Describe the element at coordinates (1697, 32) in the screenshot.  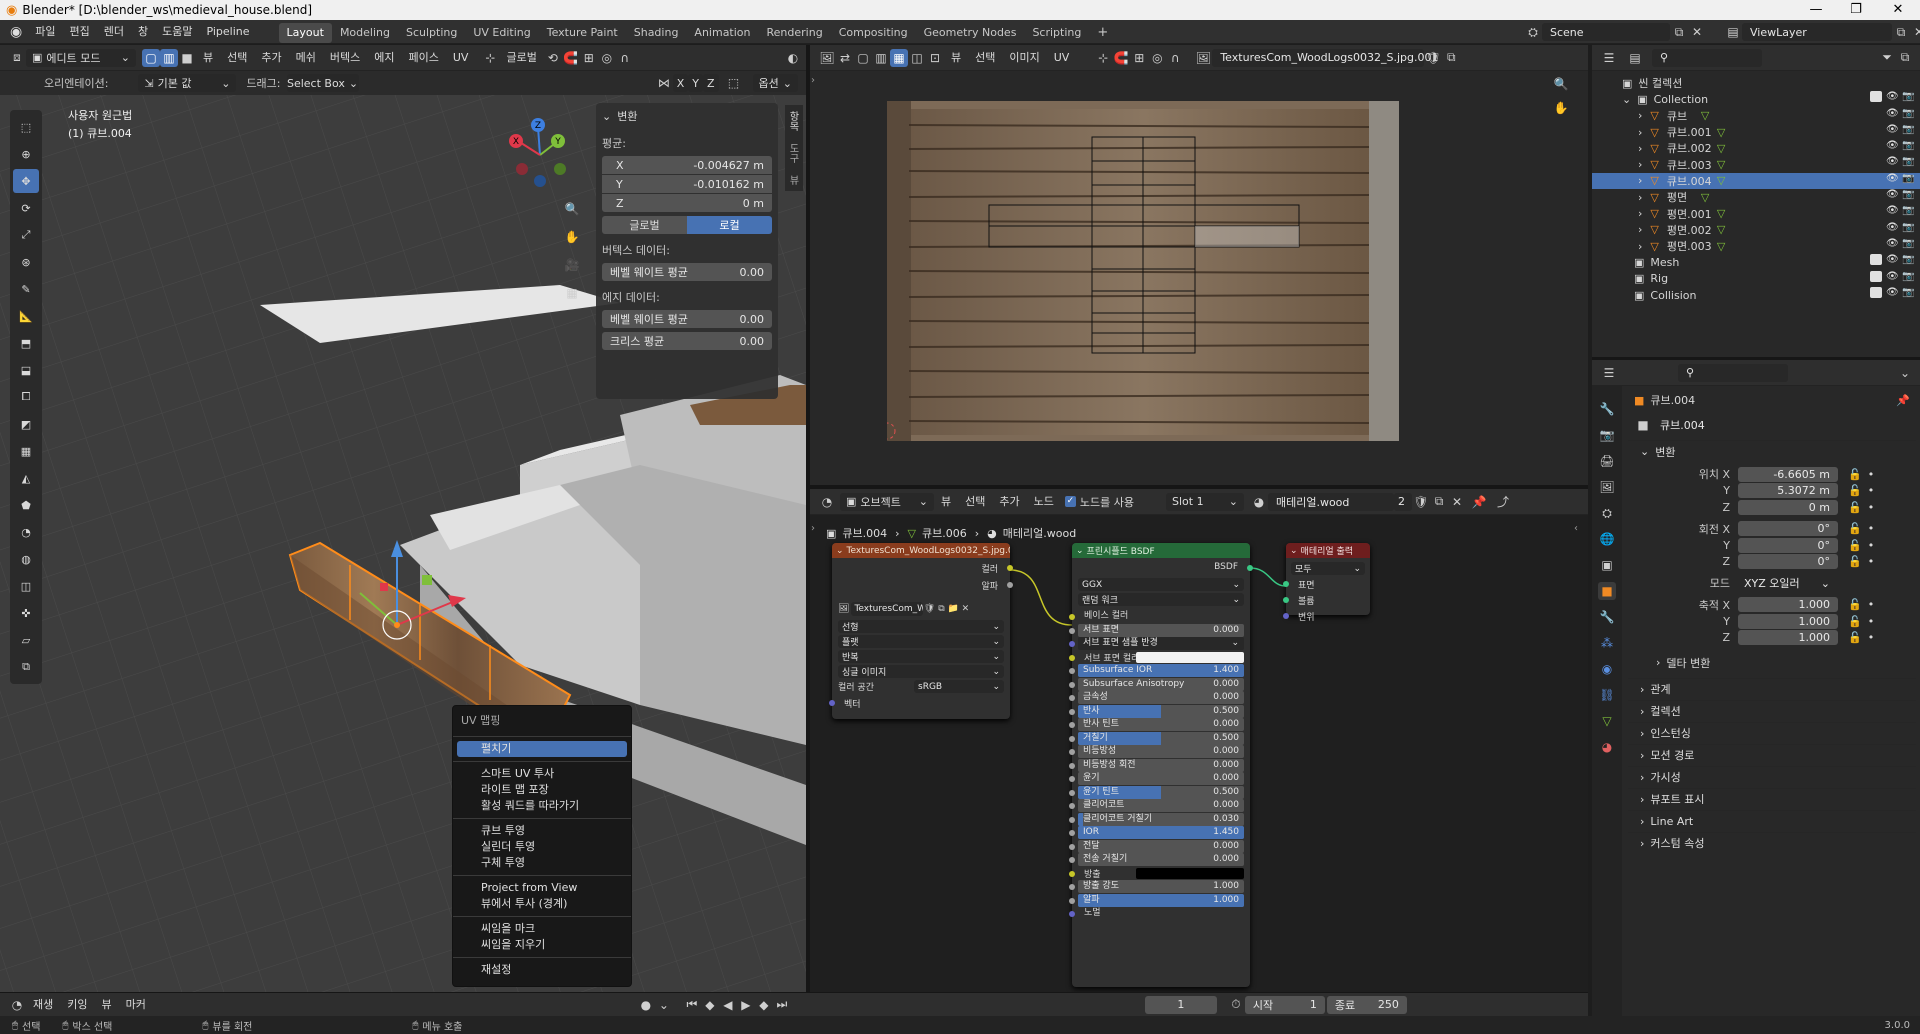
I see `delete-scene-icon: ✕` at that location.